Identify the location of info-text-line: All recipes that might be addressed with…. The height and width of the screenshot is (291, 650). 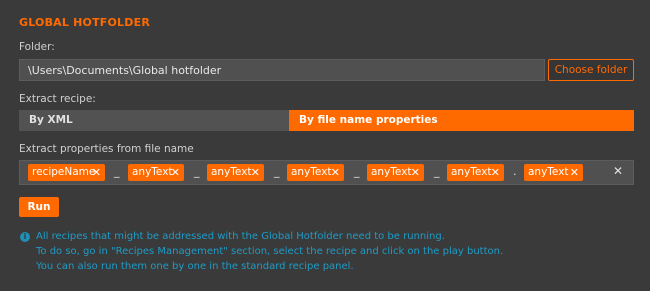
(240, 236).